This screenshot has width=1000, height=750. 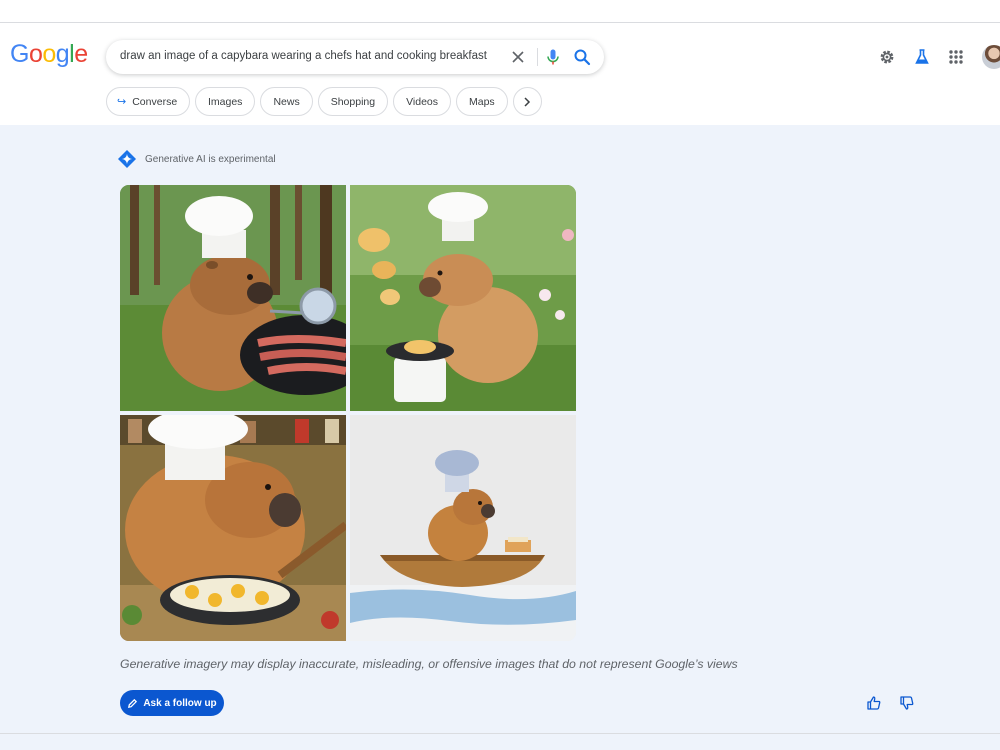 I want to click on ai-experimental-label: Generative AI is experimental, so click(x=197, y=159).